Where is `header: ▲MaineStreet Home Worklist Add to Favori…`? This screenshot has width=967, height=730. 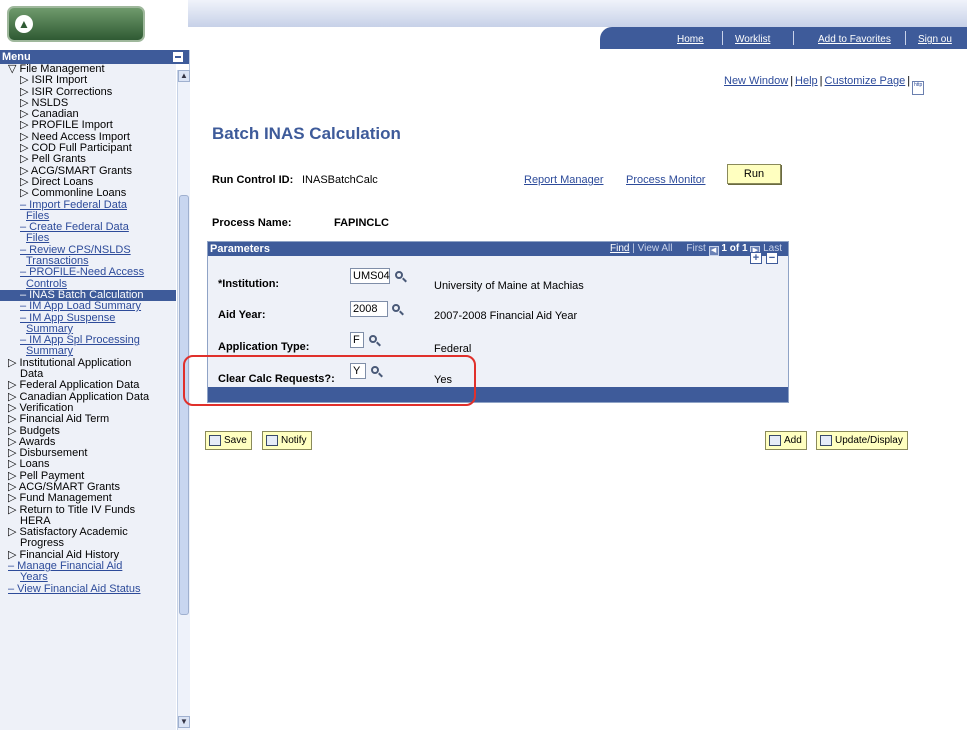 header: ▲MaineStreet Home Worklist Add to Favori… is located at coordinates (483, 34).